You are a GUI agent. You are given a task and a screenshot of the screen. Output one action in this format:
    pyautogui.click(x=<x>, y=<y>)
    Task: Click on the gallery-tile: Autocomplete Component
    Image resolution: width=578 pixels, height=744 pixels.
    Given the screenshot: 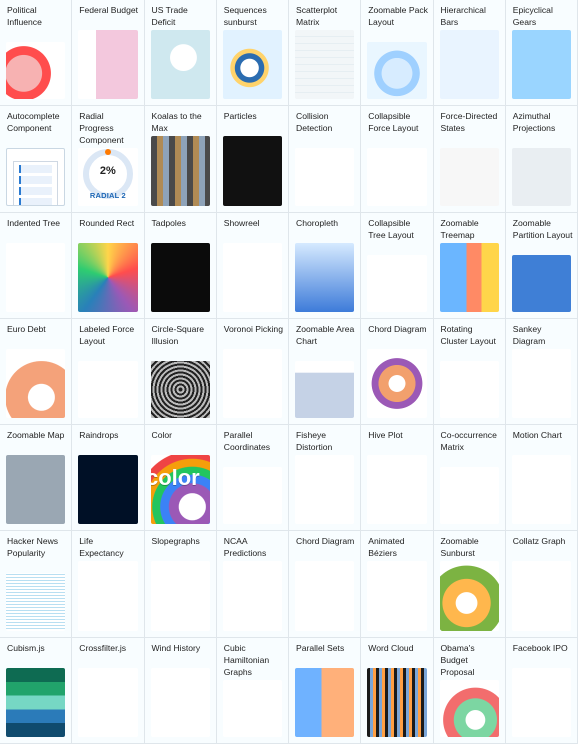 What is the action you would take?
    pyautogui.click(x=36, y=159)
    